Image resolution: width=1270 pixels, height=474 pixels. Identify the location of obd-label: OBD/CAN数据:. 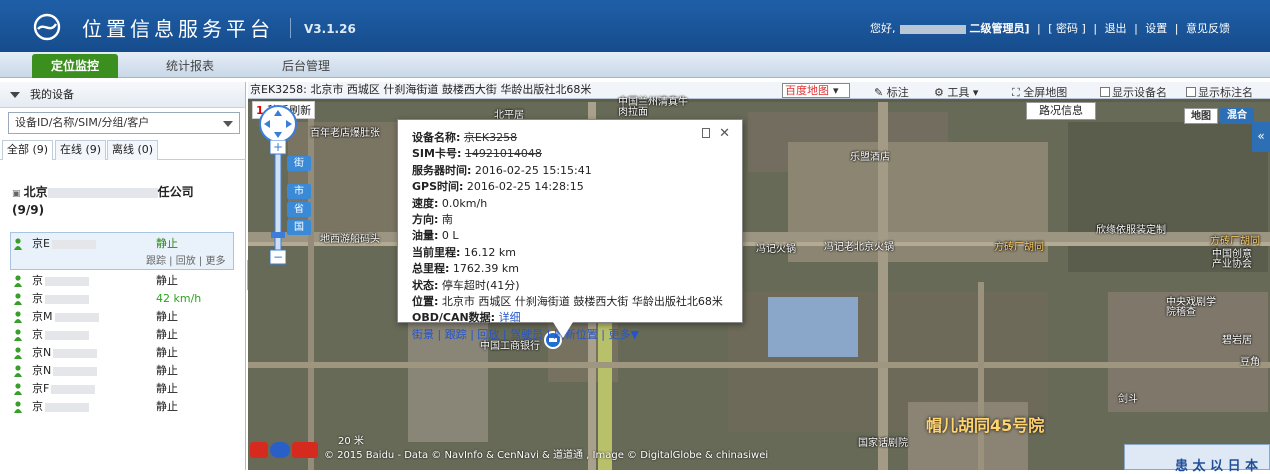
(454, 318).